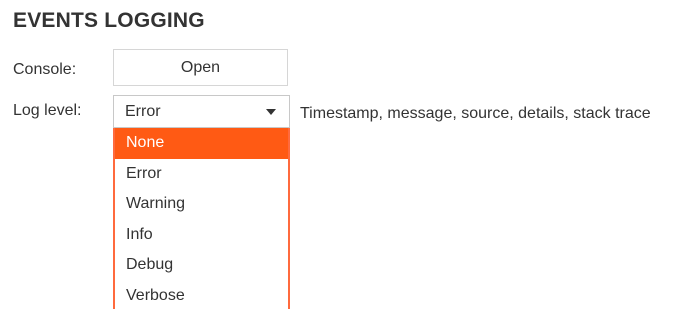 The image size is (692, 309). Describe the element at coordinates (271, 112) in the screenshot. I see `caret-down-icon` at that location.